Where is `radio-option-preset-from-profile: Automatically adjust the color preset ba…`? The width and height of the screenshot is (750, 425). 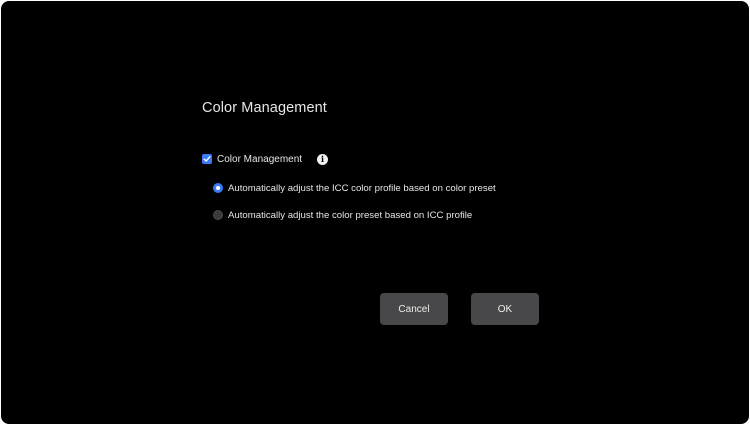 radio-option-preset-from-profile: Automatically adjust the color preset ba… is located at coordinates (342, 215).